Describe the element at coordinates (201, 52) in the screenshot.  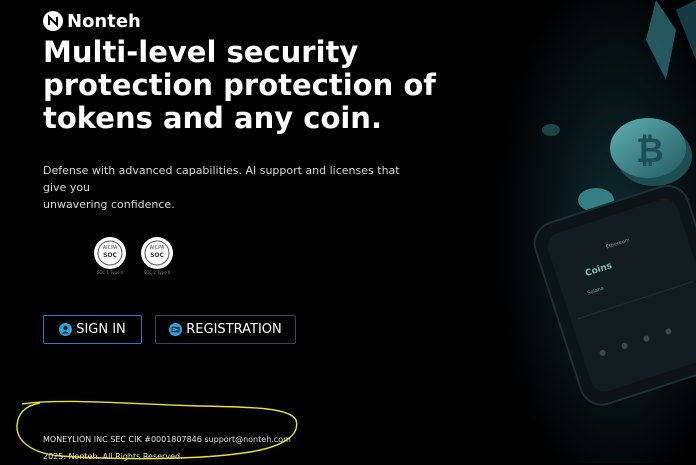
I see `headline-line: Multi-level security` at that location.